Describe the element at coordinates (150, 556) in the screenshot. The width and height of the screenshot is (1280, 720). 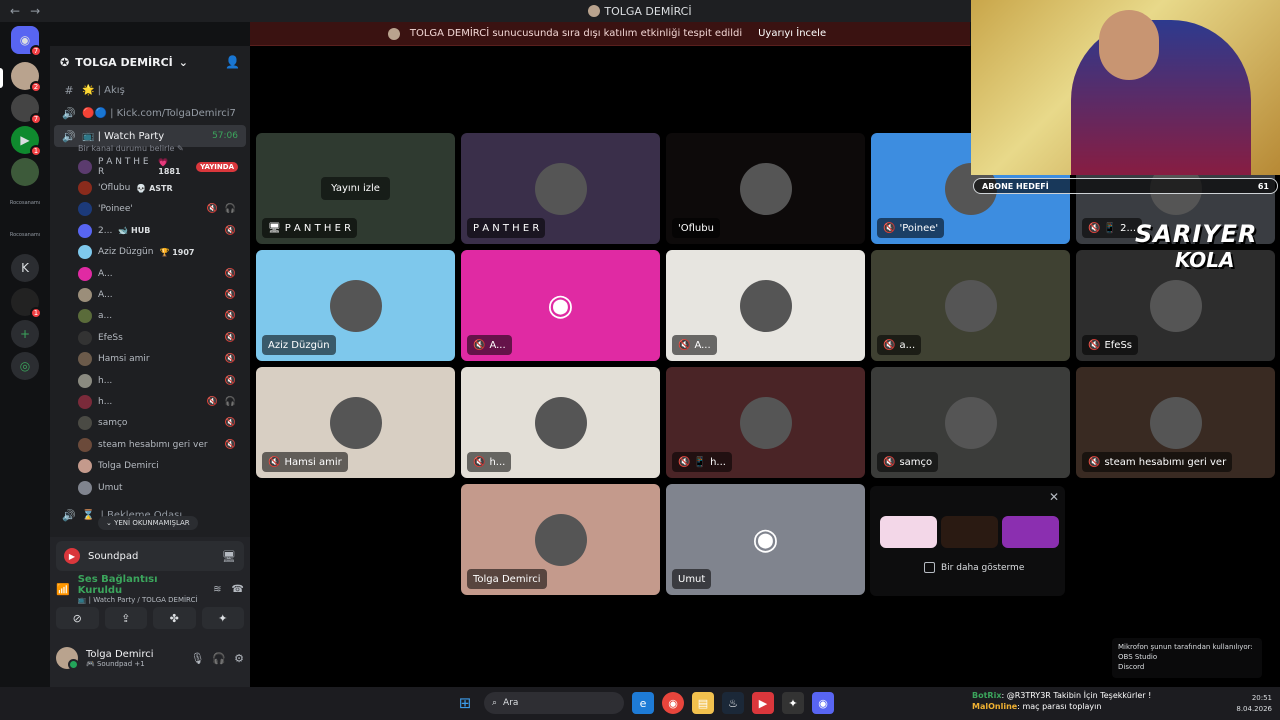
I see `soundpad-activity: ▶ Soundpad 🖥` at that location.